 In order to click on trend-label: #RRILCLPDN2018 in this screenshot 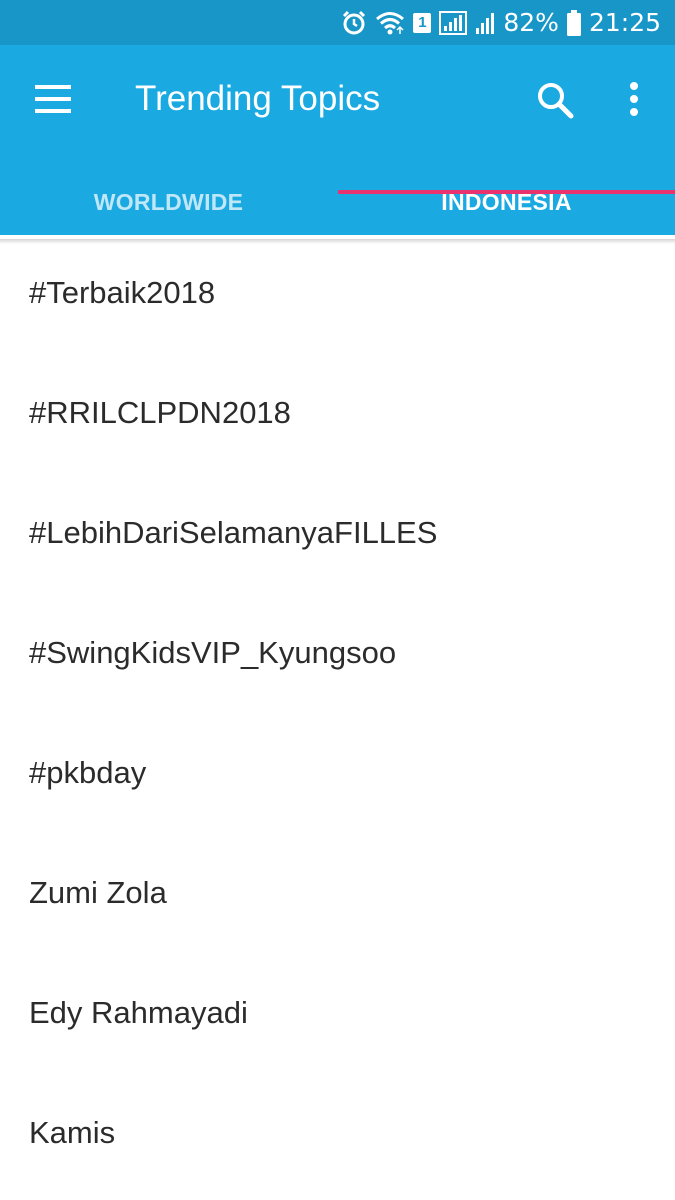, I will do `click(160, 412)`.